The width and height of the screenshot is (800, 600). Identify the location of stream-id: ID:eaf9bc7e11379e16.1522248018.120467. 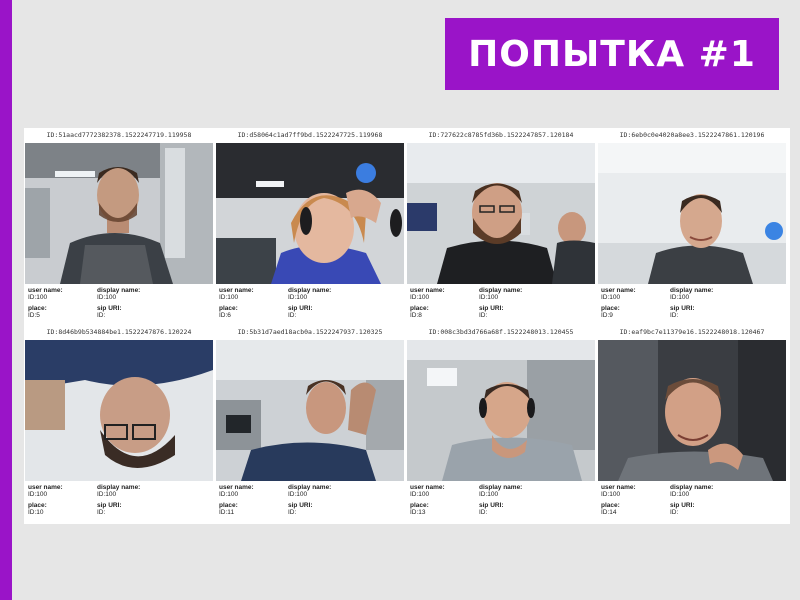
(692, 332).